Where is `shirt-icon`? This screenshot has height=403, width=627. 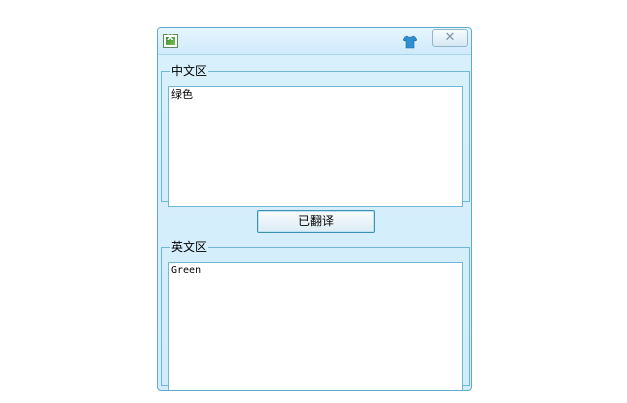 shirt-icon is located at coordinates (410, 42).